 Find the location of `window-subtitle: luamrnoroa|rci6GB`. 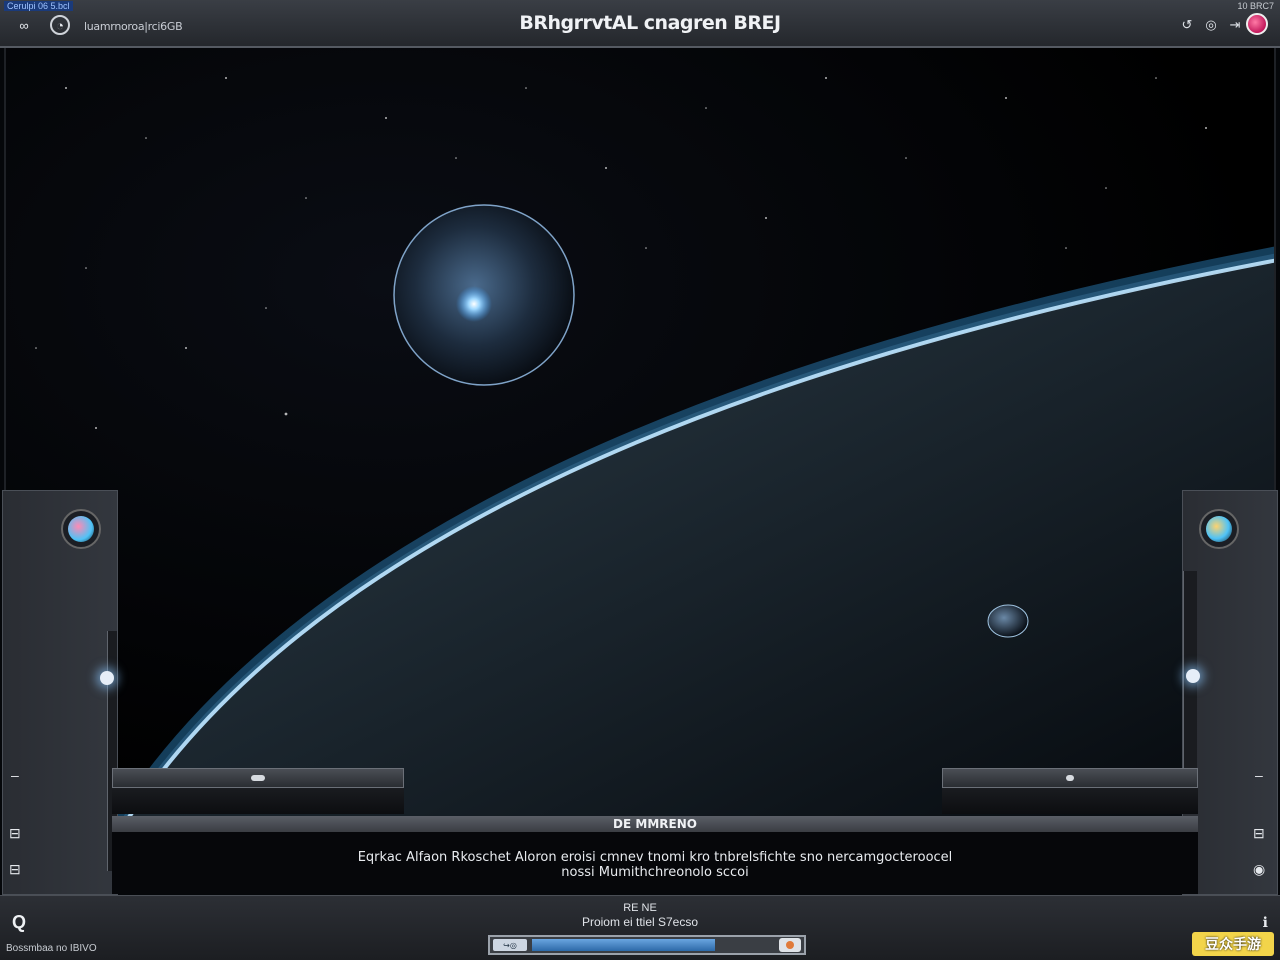

window-subtitle: luamrnoroa|rci6GB is located at coordinates (133, 26).